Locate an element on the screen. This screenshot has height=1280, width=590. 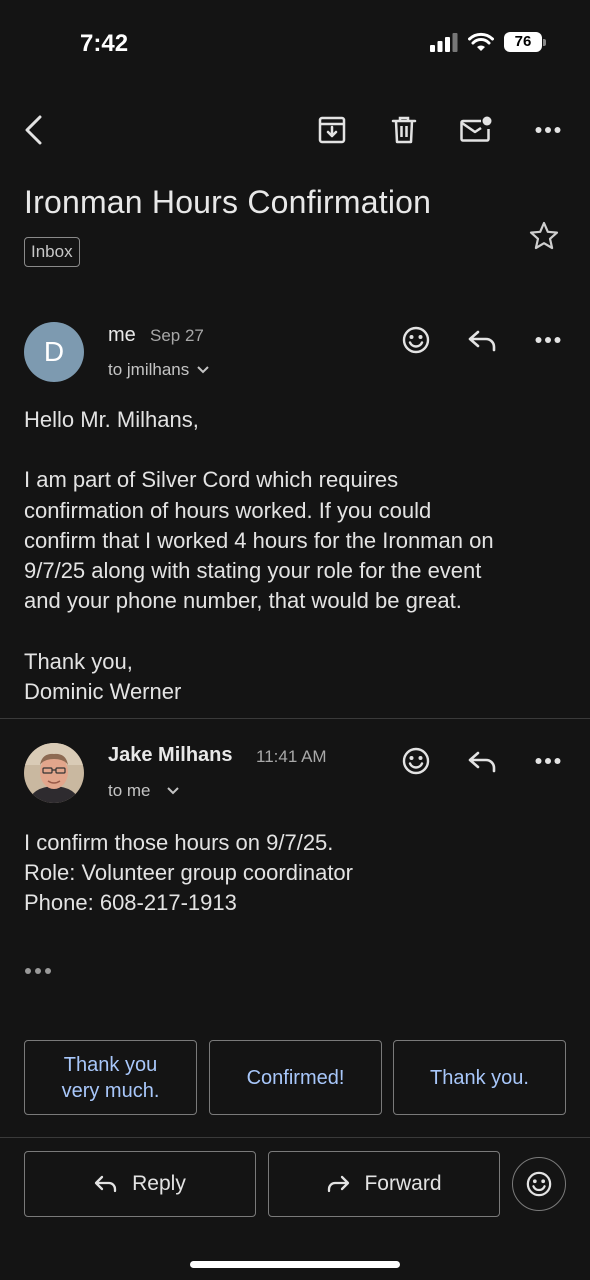
show-trimmed-content-button is located at coordinates (38, 971).